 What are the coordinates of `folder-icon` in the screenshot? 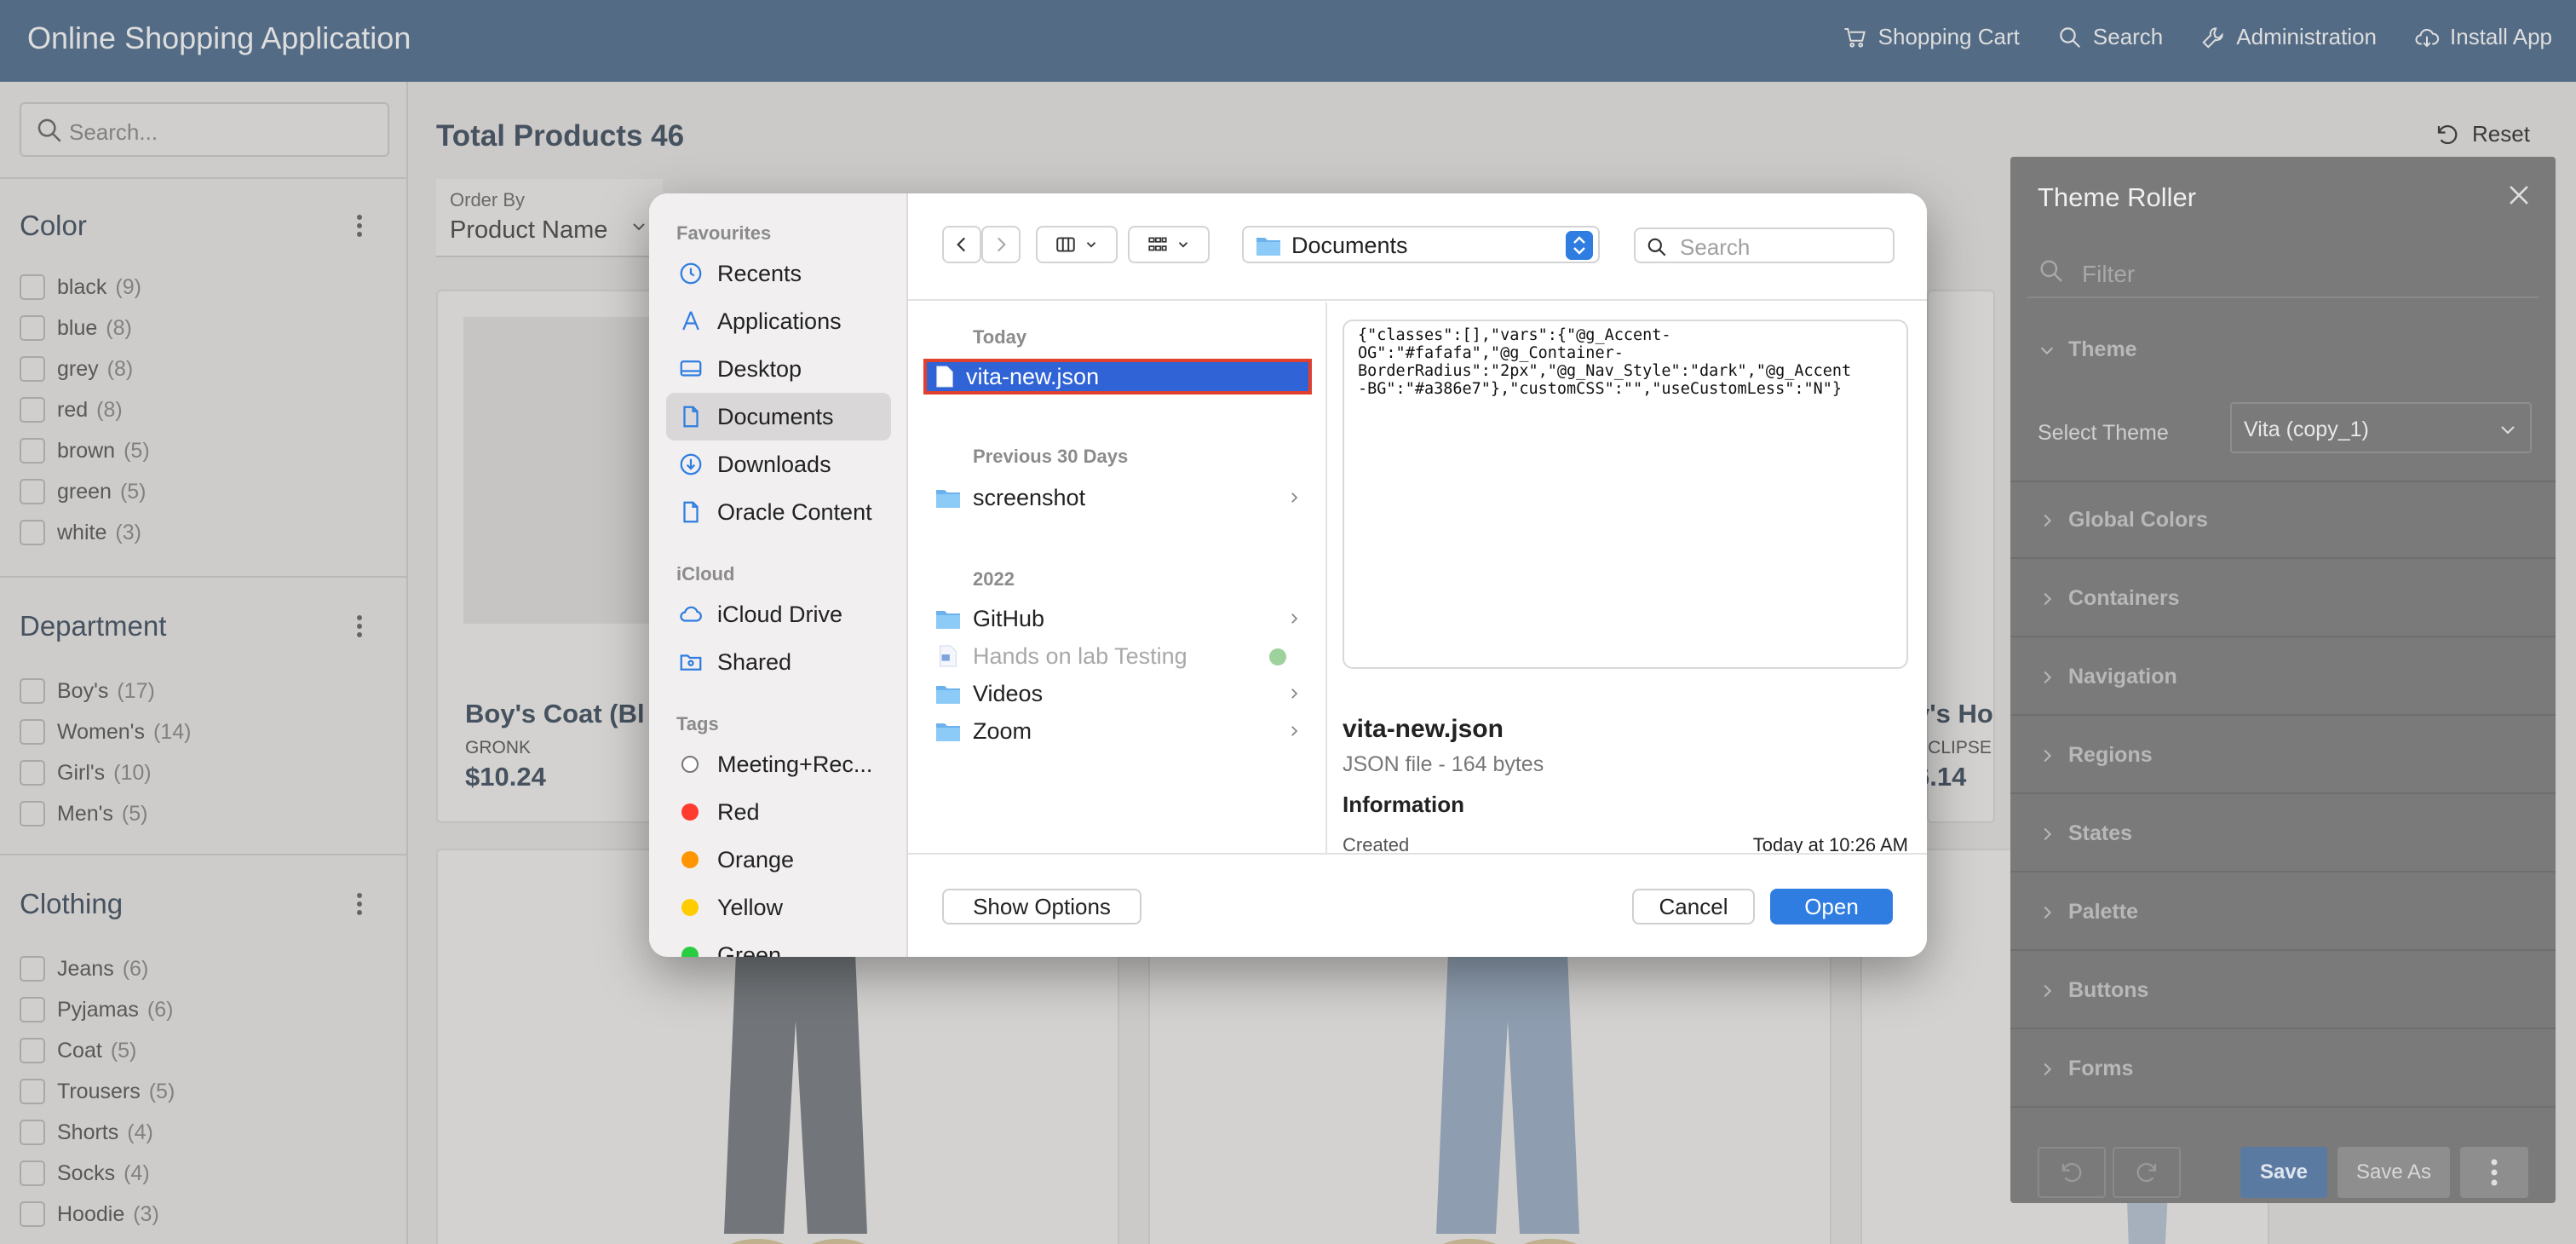 It's located at (1268, 247).